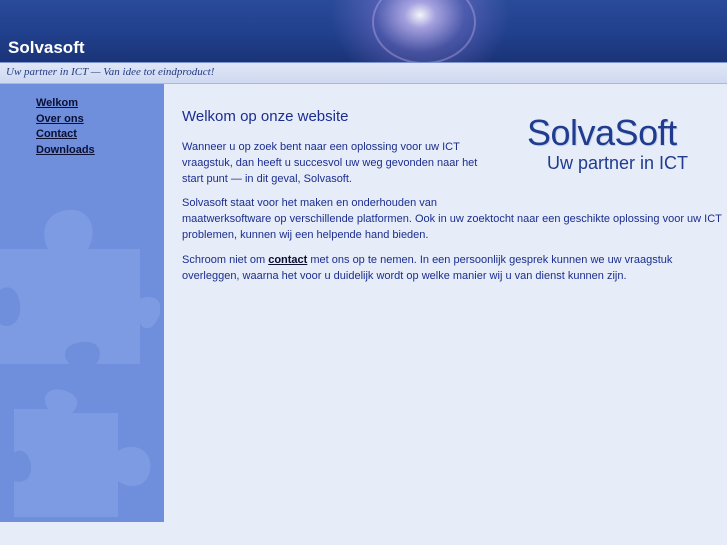 This screenshot has height=545, width=727. Describe the element at coordinates (267, 179) in the screenshot. I see `text-line: start punt — in dit geval, Solvasoft.` at that location.